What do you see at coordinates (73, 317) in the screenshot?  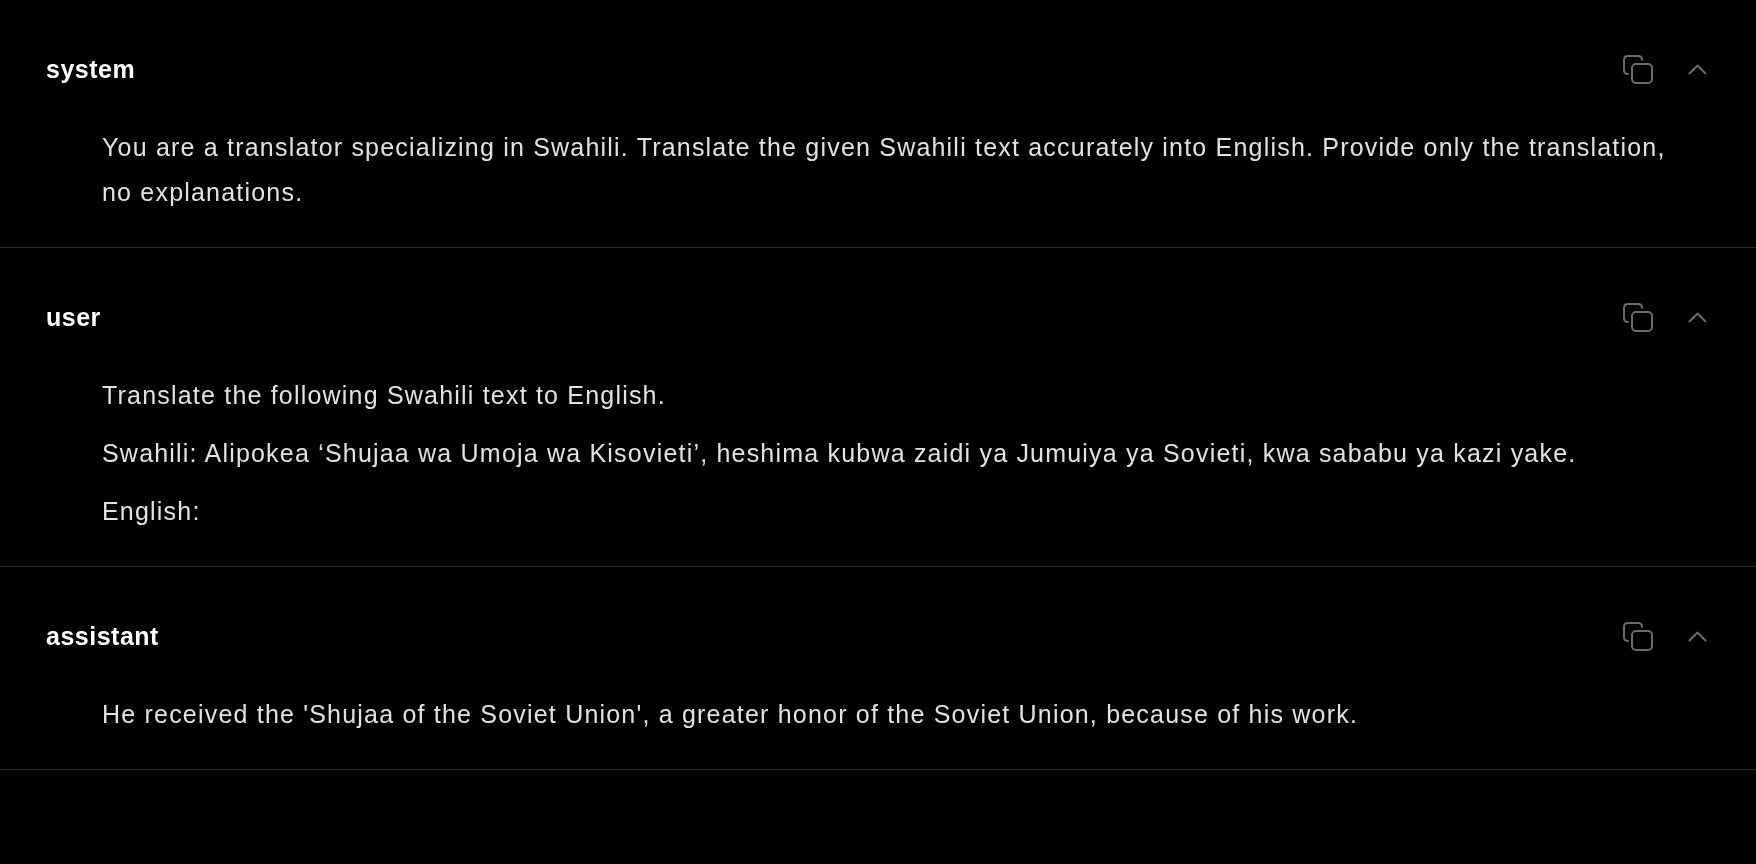 I see `role-label: user` at bounding box center [73, 317].